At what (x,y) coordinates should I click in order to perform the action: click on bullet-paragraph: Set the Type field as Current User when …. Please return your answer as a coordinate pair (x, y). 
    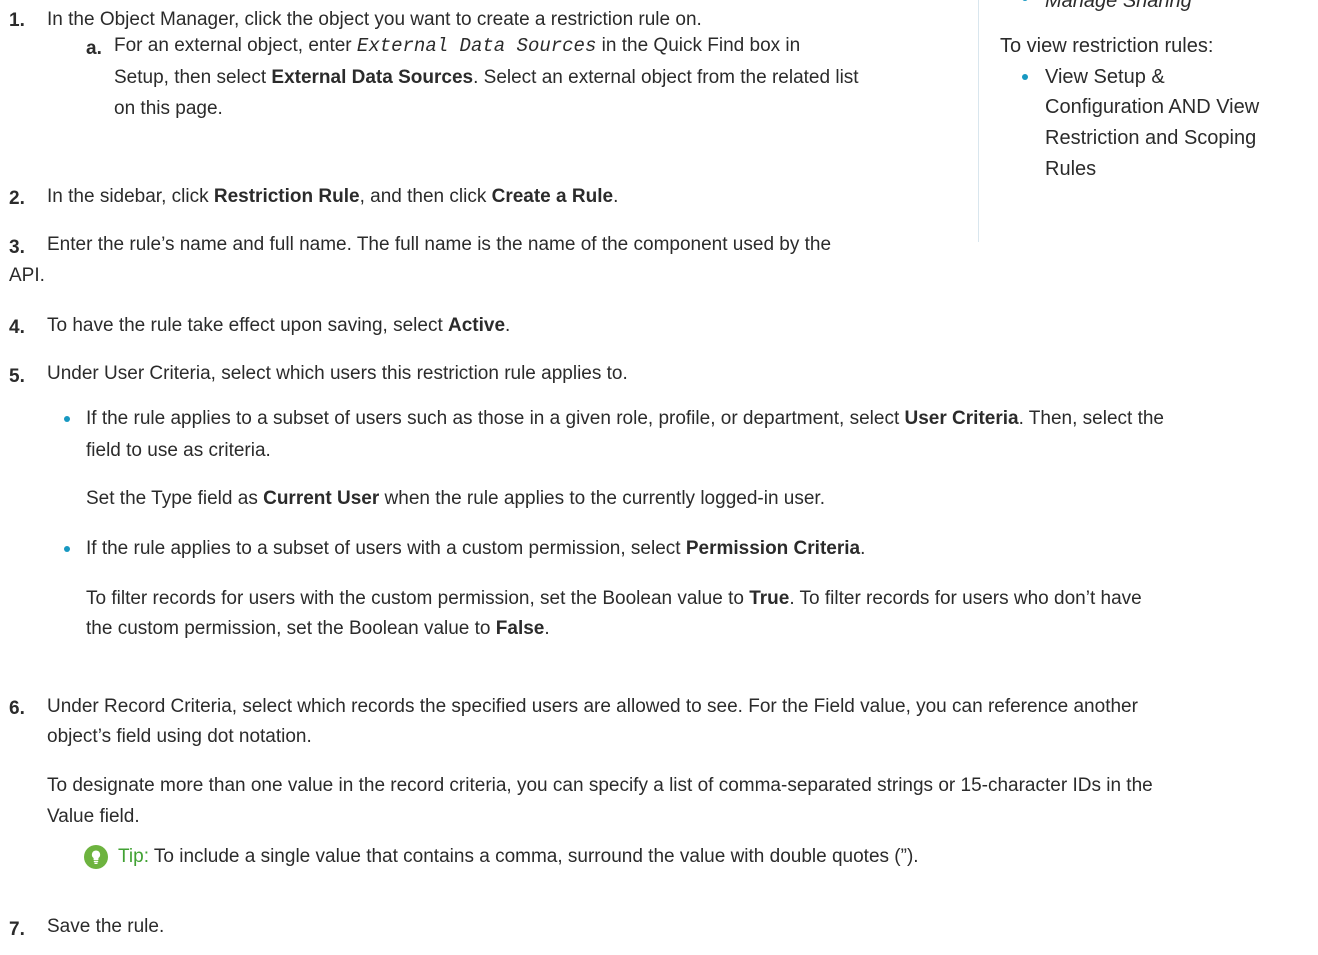
    Looking at the image, I should click on (455, 498).